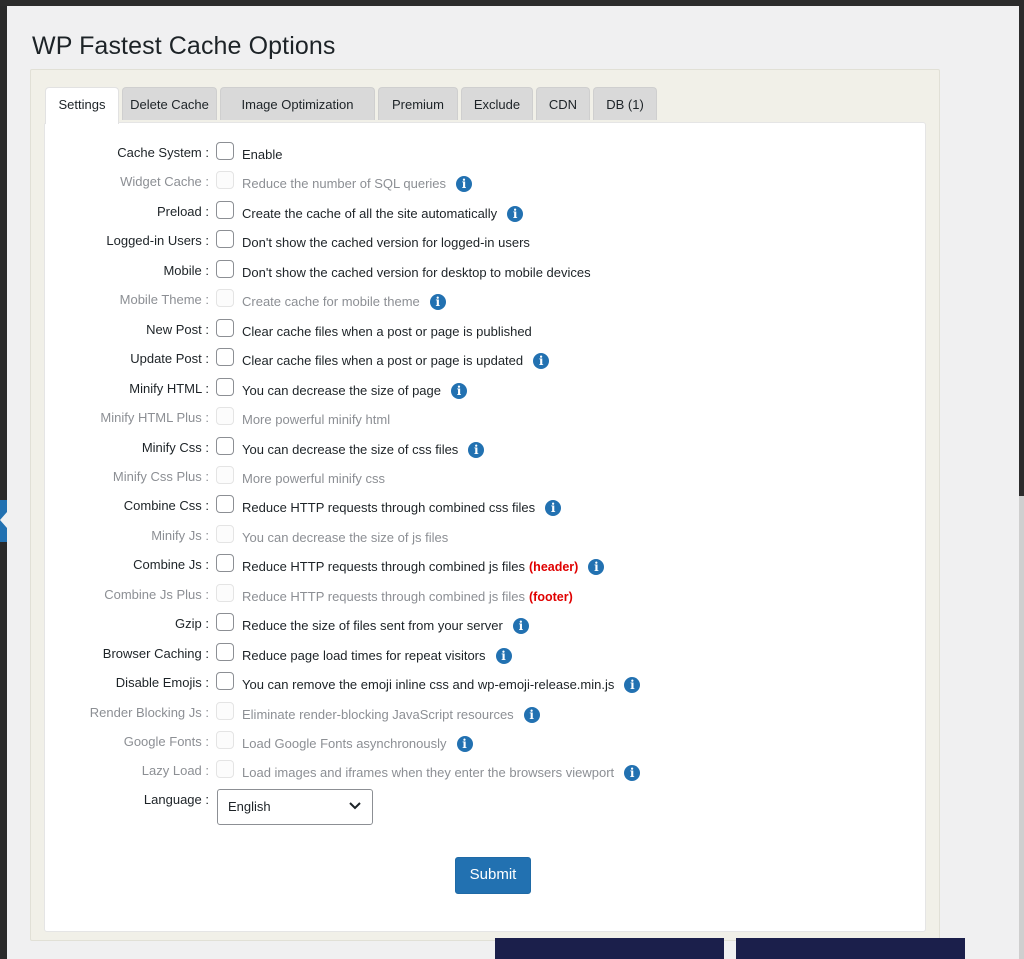  Describe the element at coordinates (314, 478) in the screenshot. I see `option-description-text: More powerful minify css` at that location.